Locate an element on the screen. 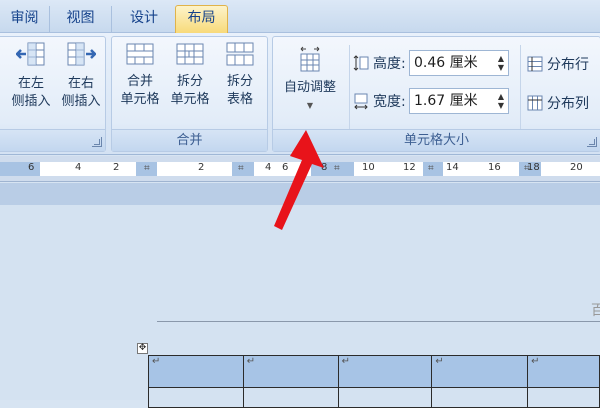  ruler-number: 20 is located at coordinates (576, 167).